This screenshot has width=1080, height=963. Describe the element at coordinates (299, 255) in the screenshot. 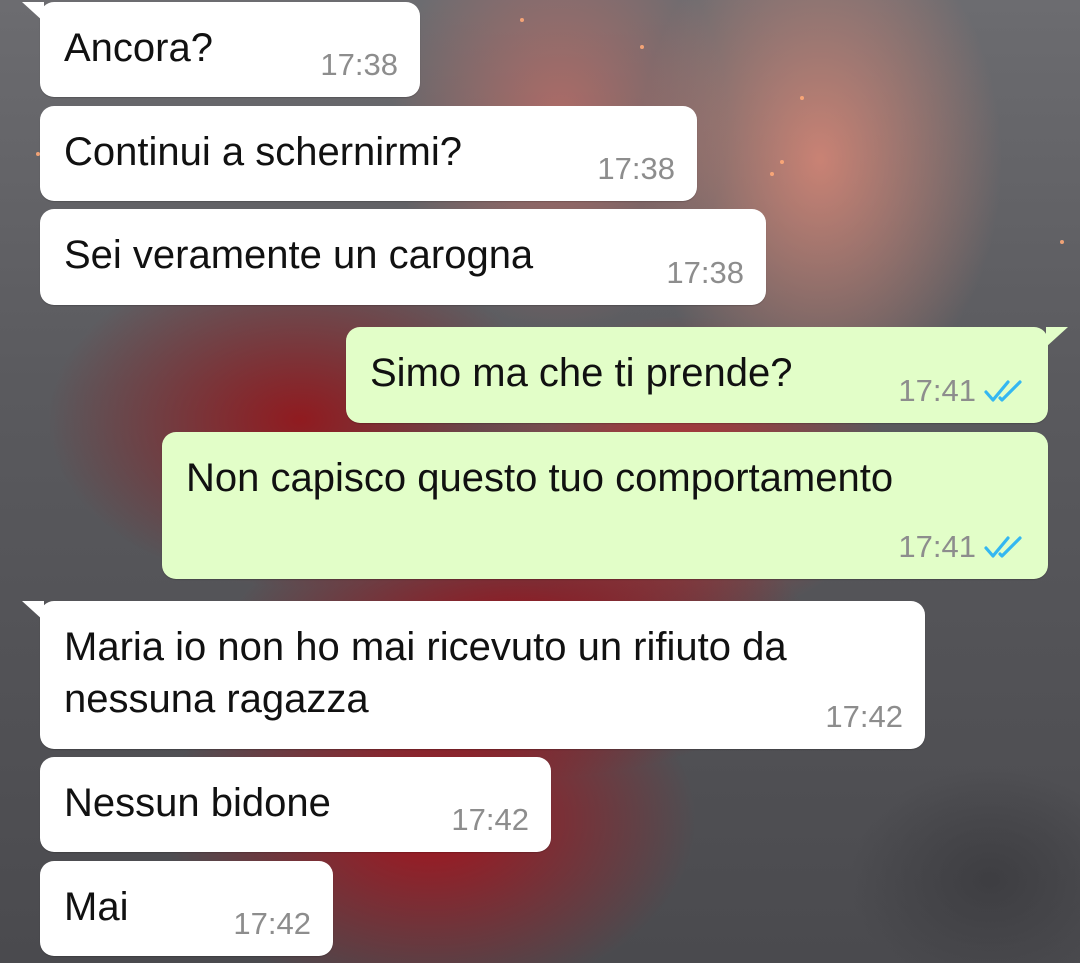

I see `message-text: Sei veramente un carogna` at that location.